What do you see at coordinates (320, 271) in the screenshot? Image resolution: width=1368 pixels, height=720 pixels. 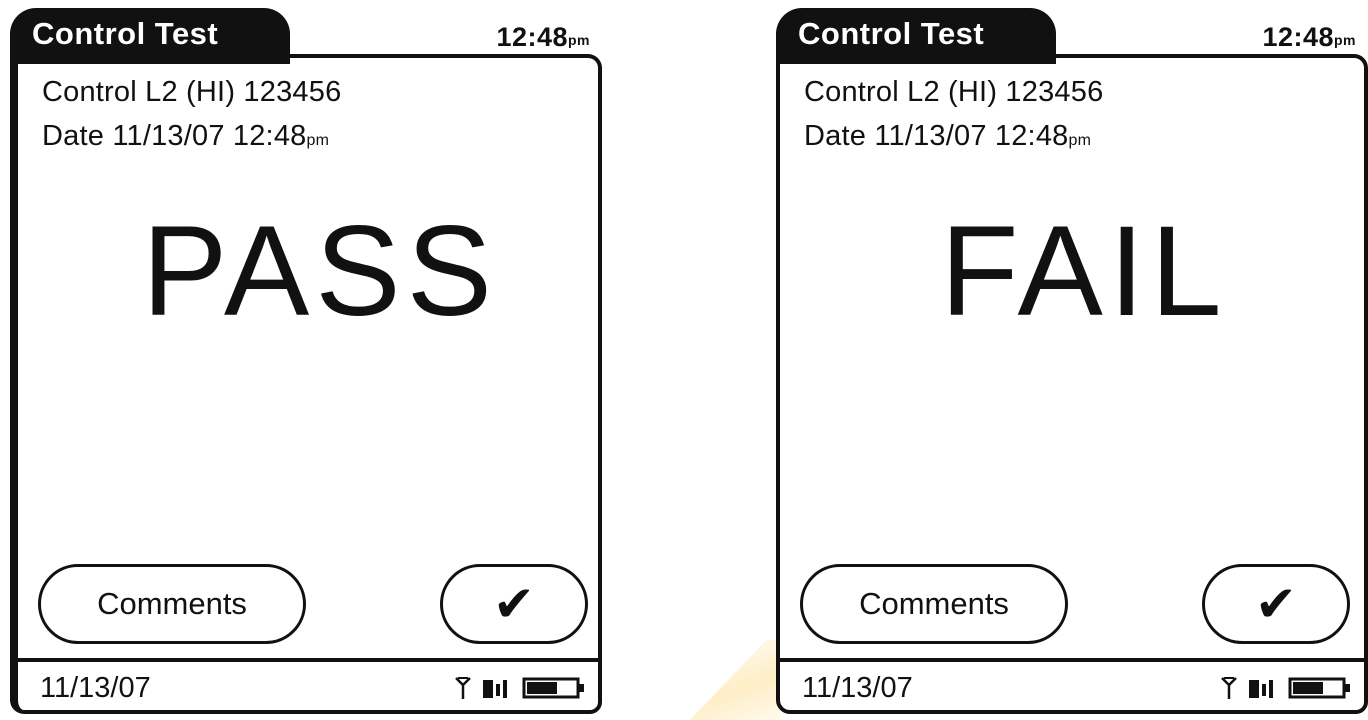 I see `result-text: PASS` at bounding box center [320, 271].